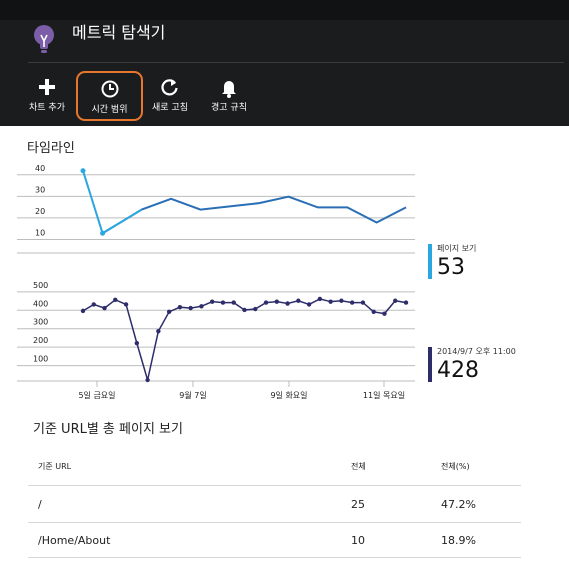 The width and height of the screenshot is (569, 566). Describe the element at coordinates (458, 370) in the screenshot. I see `legend-selected-value: 428` at that location.